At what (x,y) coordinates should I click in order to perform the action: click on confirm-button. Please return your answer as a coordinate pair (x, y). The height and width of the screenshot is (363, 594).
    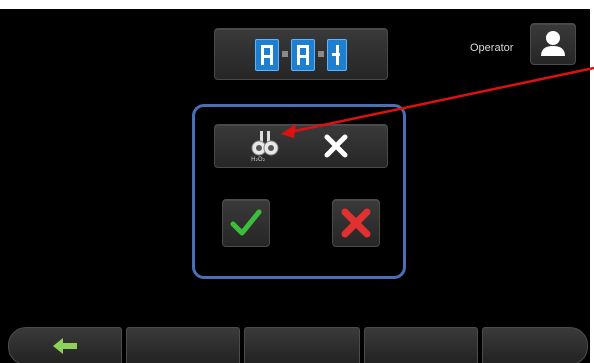
    Looking at the image, I should click on (246, 223).